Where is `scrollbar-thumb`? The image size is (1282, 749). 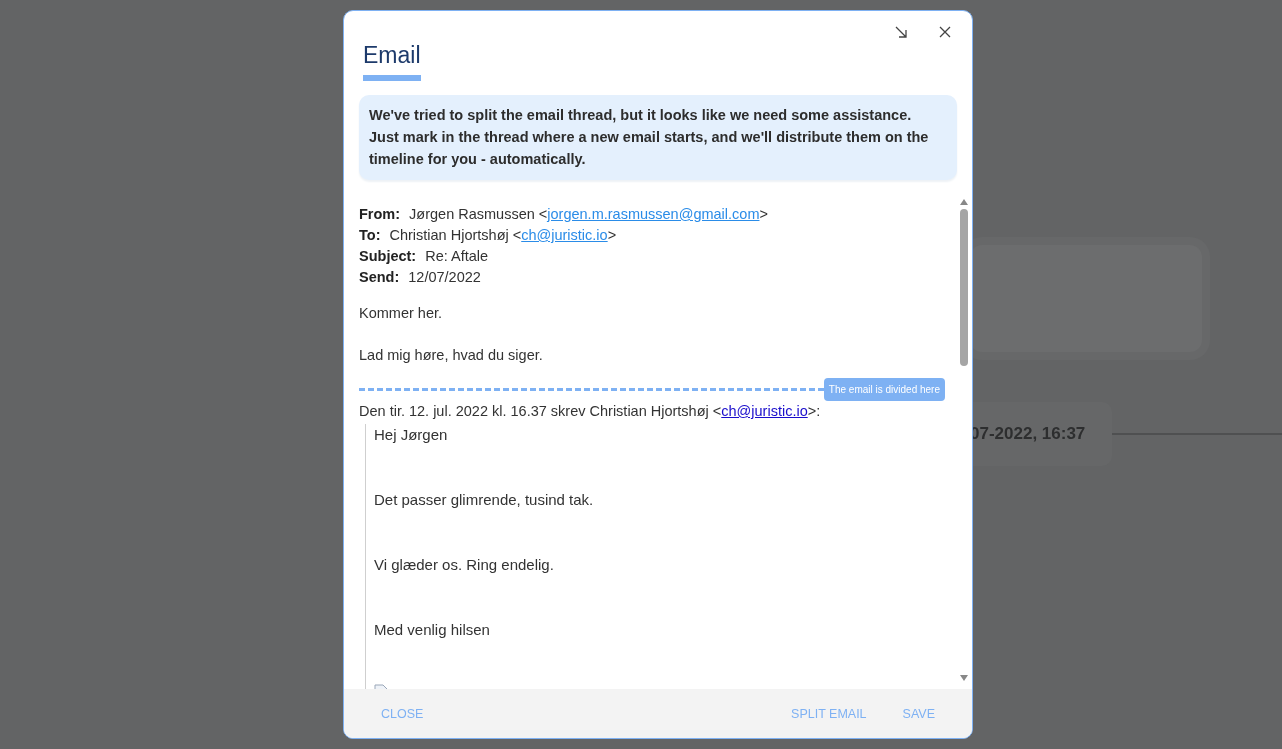
scrollbar-thumb is located at coordinates (964, 287).